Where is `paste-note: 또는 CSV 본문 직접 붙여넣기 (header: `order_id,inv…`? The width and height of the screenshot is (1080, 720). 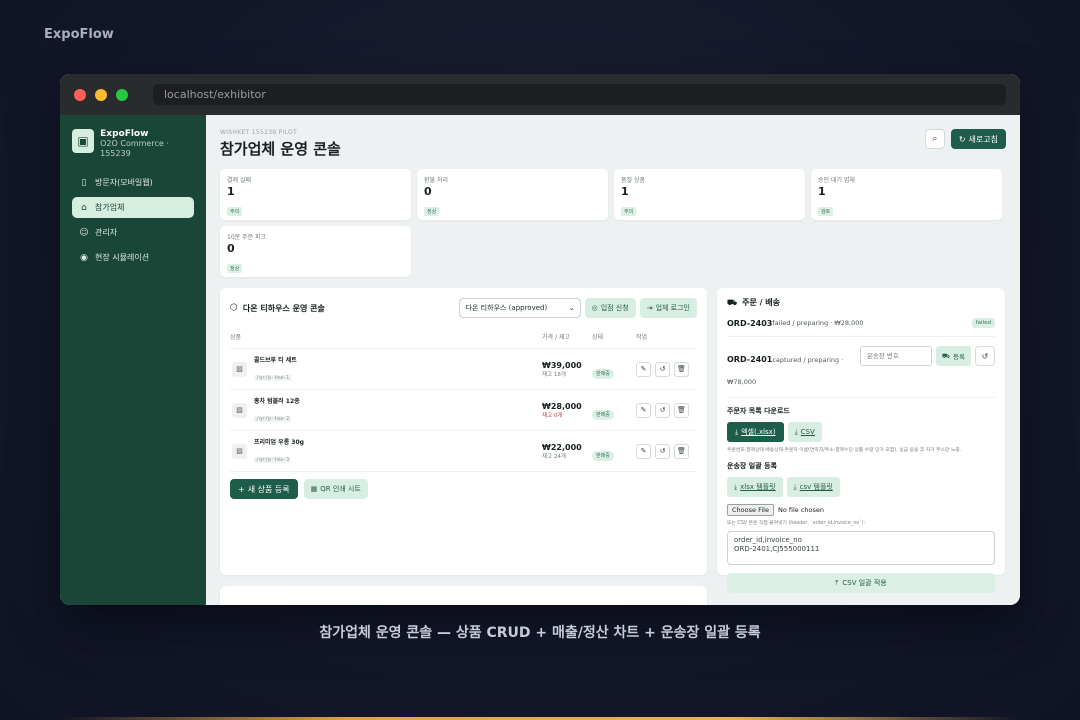
paste-note: 또는 CSV 본문 직접 붙여넣기 (header: `order_id,inv… is located at coordinates (796, 524).